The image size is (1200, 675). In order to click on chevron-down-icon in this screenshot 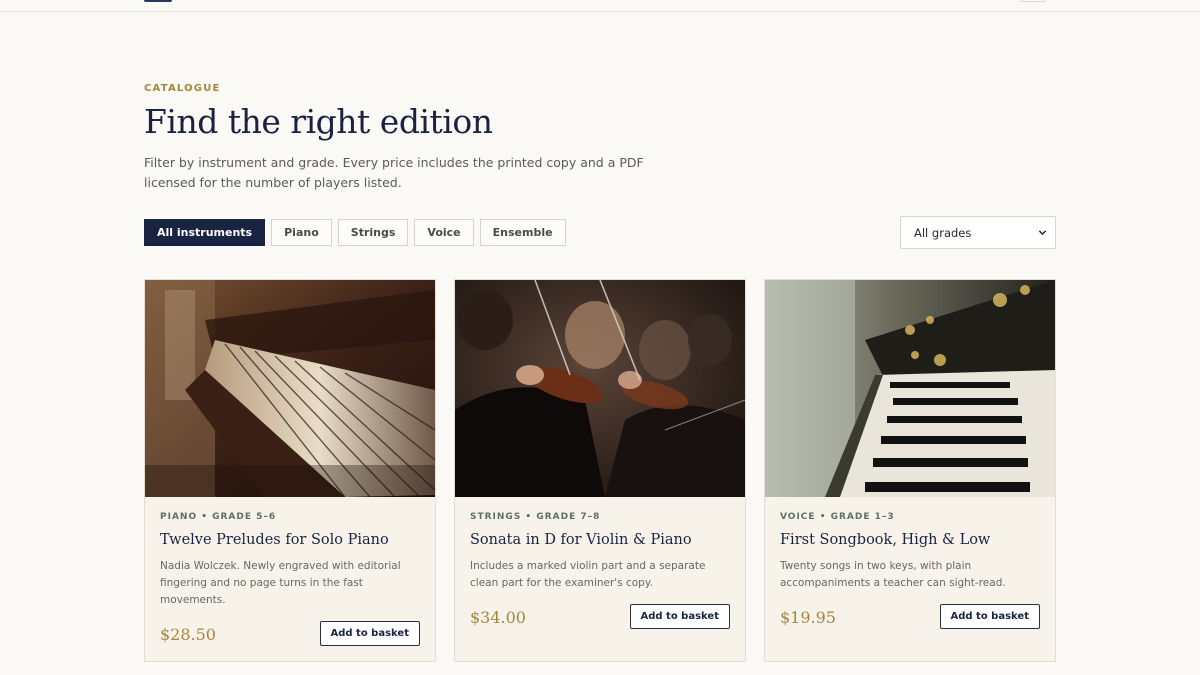, I will do `click(1042, 233)`.